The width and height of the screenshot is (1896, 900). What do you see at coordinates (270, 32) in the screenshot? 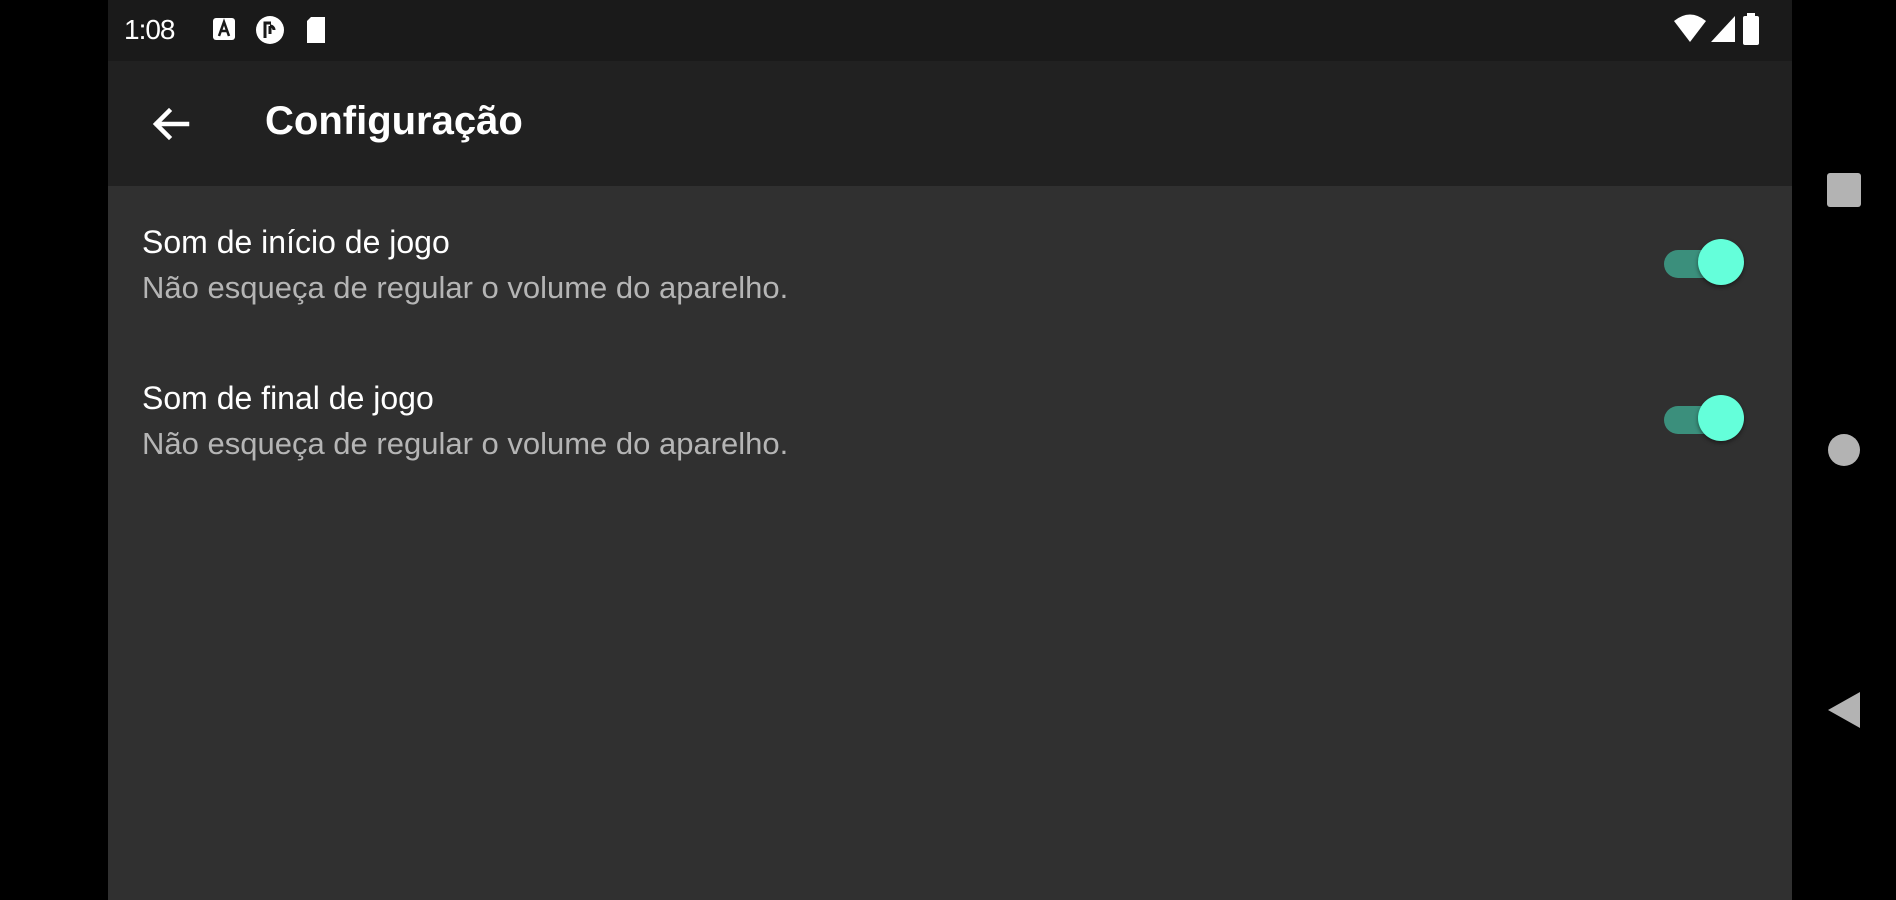
I see `app-notification-icon` at bounding box center [270, 32].